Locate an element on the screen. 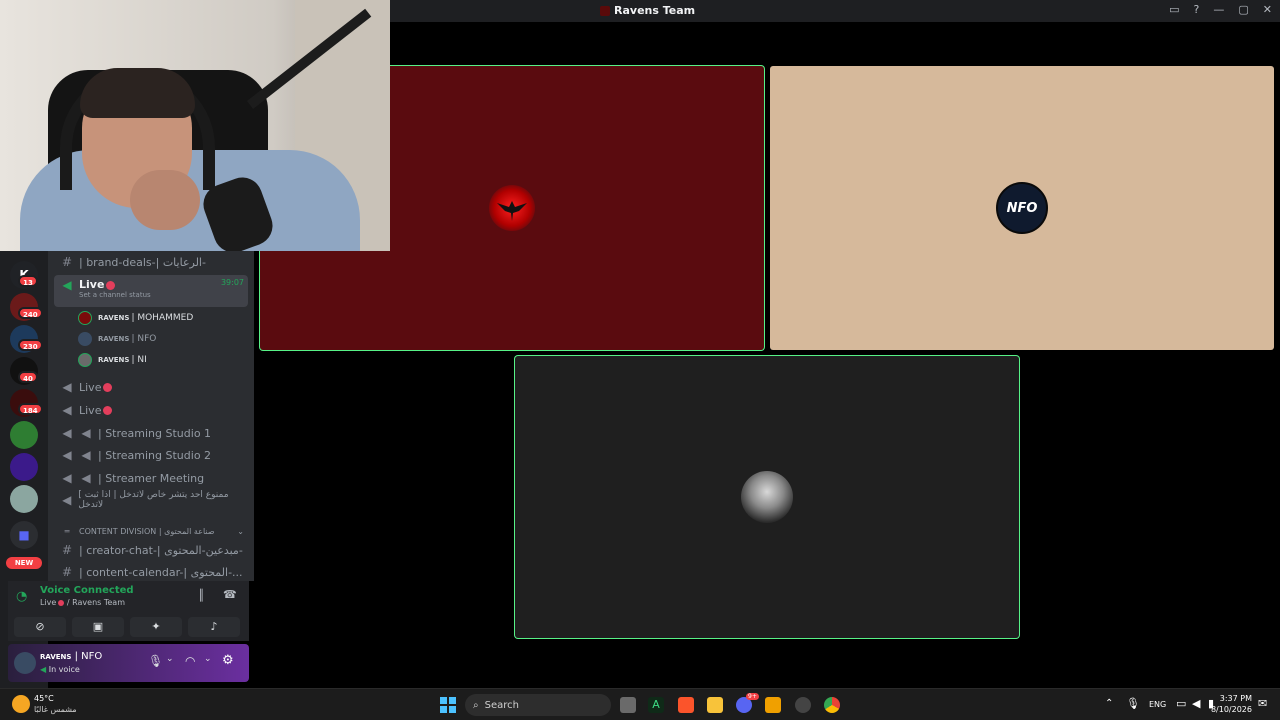  channel-streamer-meeting: ◀ ◀ | Streamer Meeting is located at coordinates (151, 478).